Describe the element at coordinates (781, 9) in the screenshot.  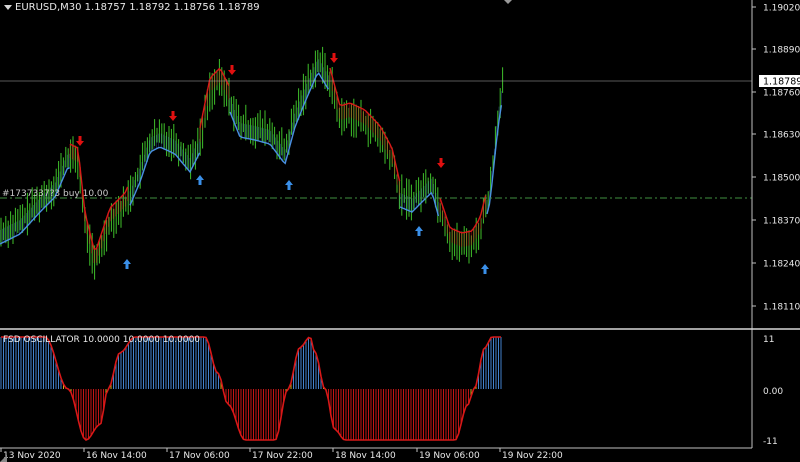
I see `price-tick-label: 1.19020` at that location.